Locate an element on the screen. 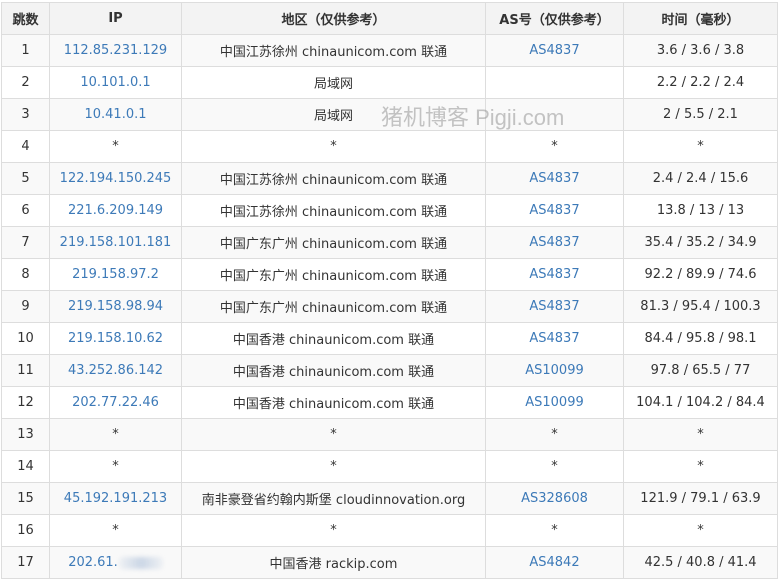 This screenshot has width=779, height=583. time-cell: 97.8 / 65.5 / 77 is located at coordinates (700, 370).